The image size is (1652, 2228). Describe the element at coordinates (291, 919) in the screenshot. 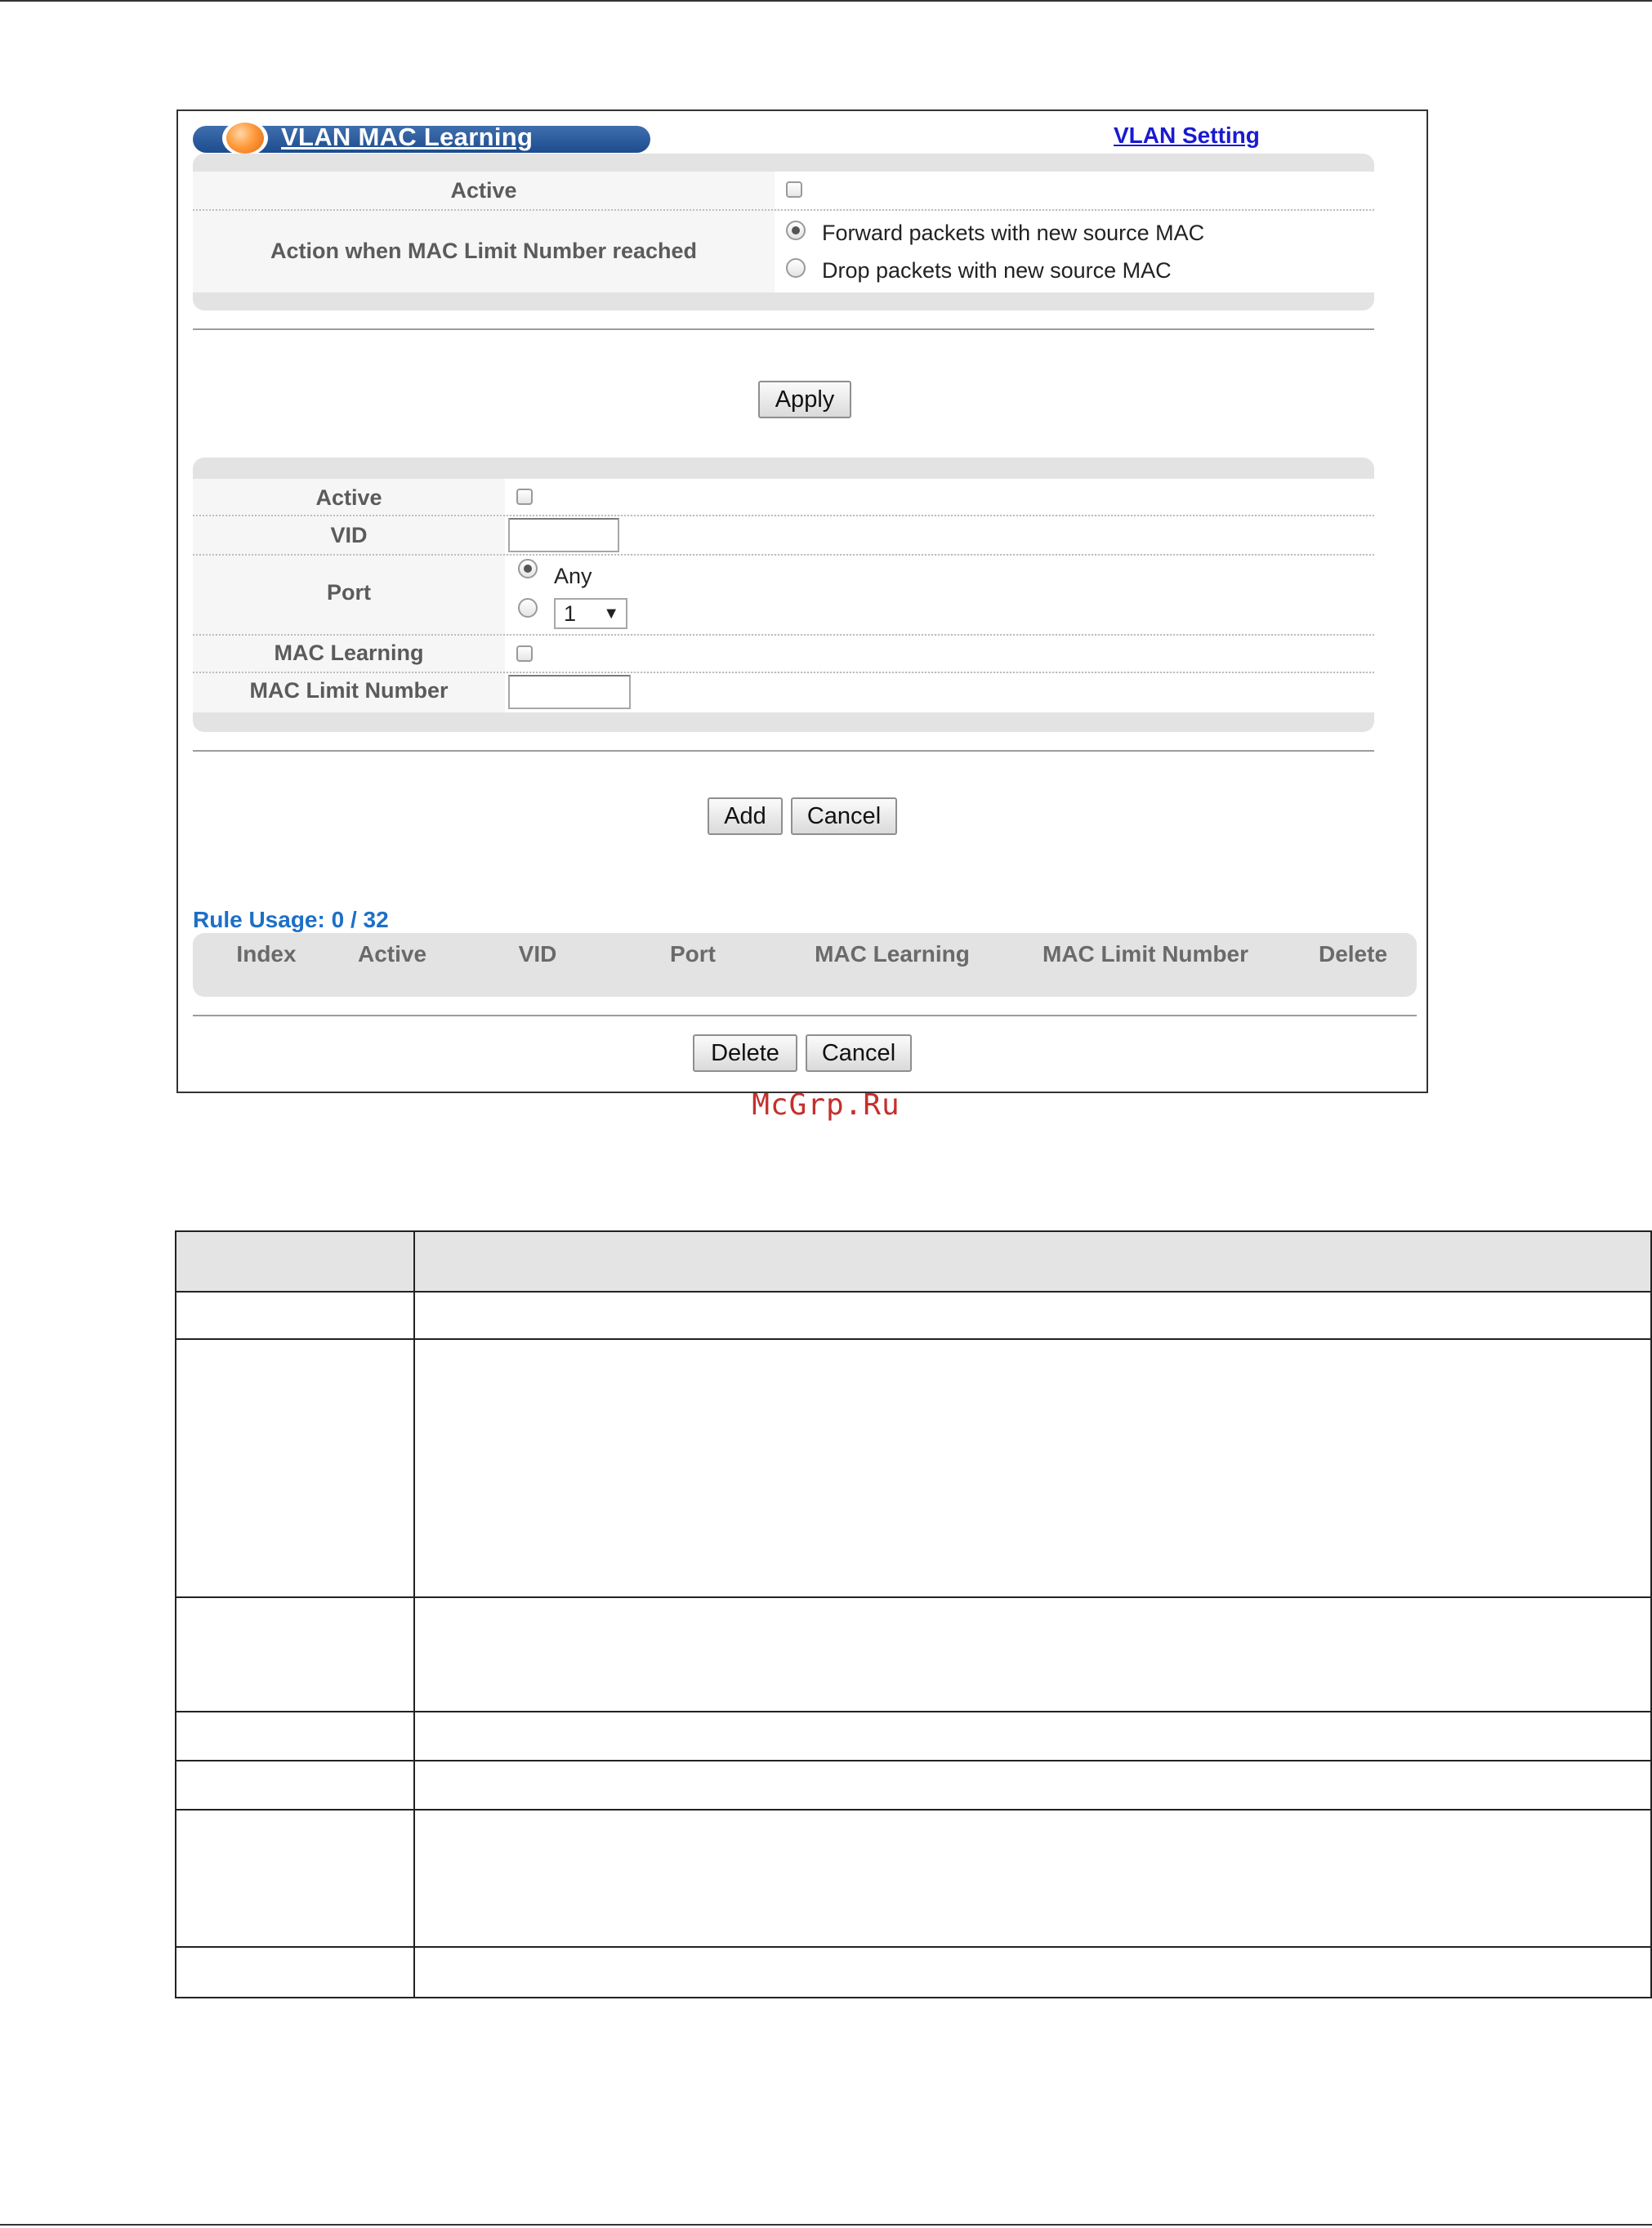

I see `rule-usage: Rule Usage: 0 / 32` at that location.